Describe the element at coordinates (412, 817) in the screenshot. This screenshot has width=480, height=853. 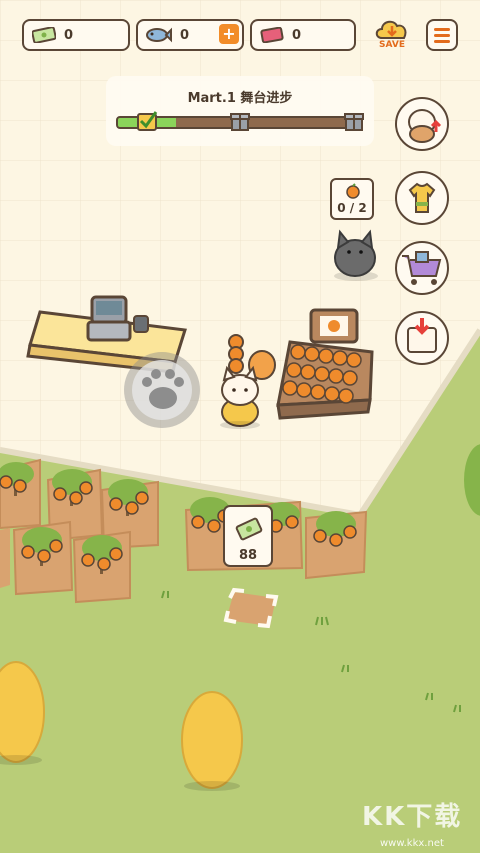
I see `watermark-brand: KK下载` at that location.